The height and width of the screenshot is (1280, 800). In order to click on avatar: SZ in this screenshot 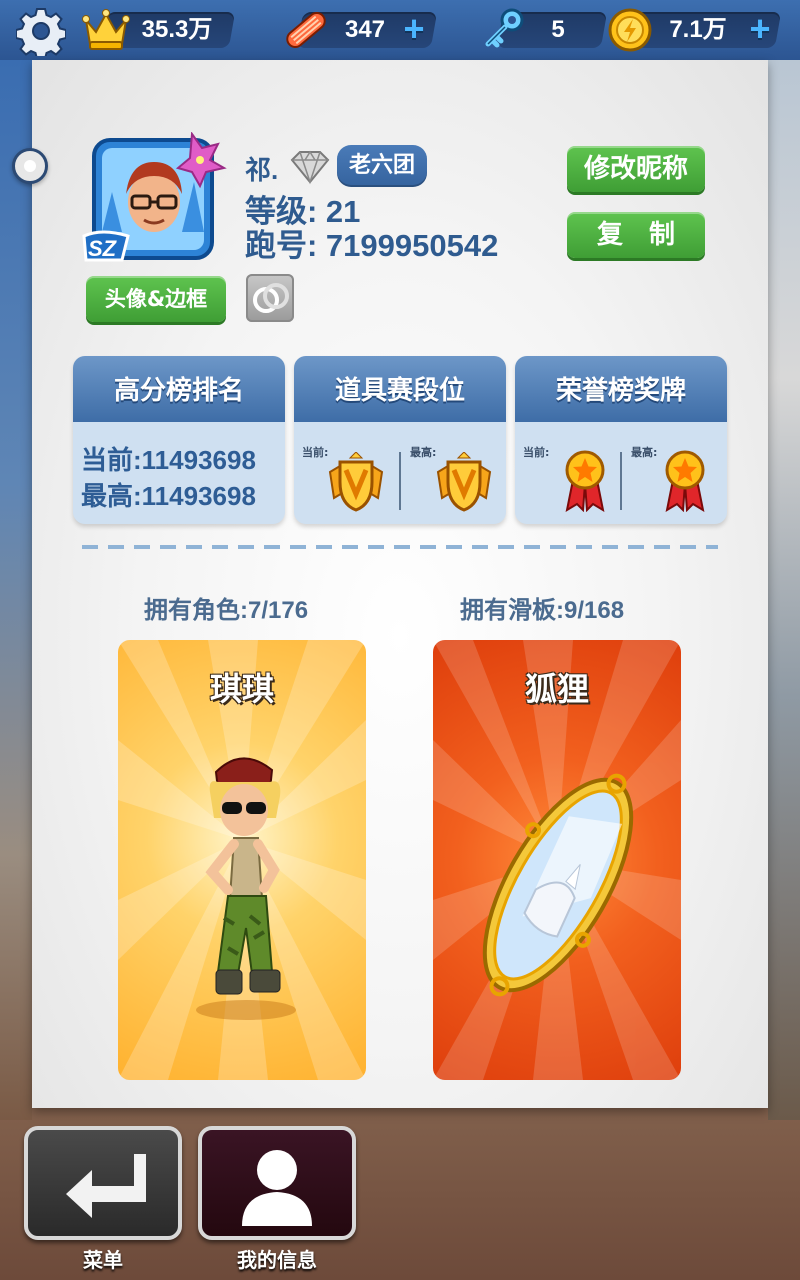, I will do `click(155, 200)`.